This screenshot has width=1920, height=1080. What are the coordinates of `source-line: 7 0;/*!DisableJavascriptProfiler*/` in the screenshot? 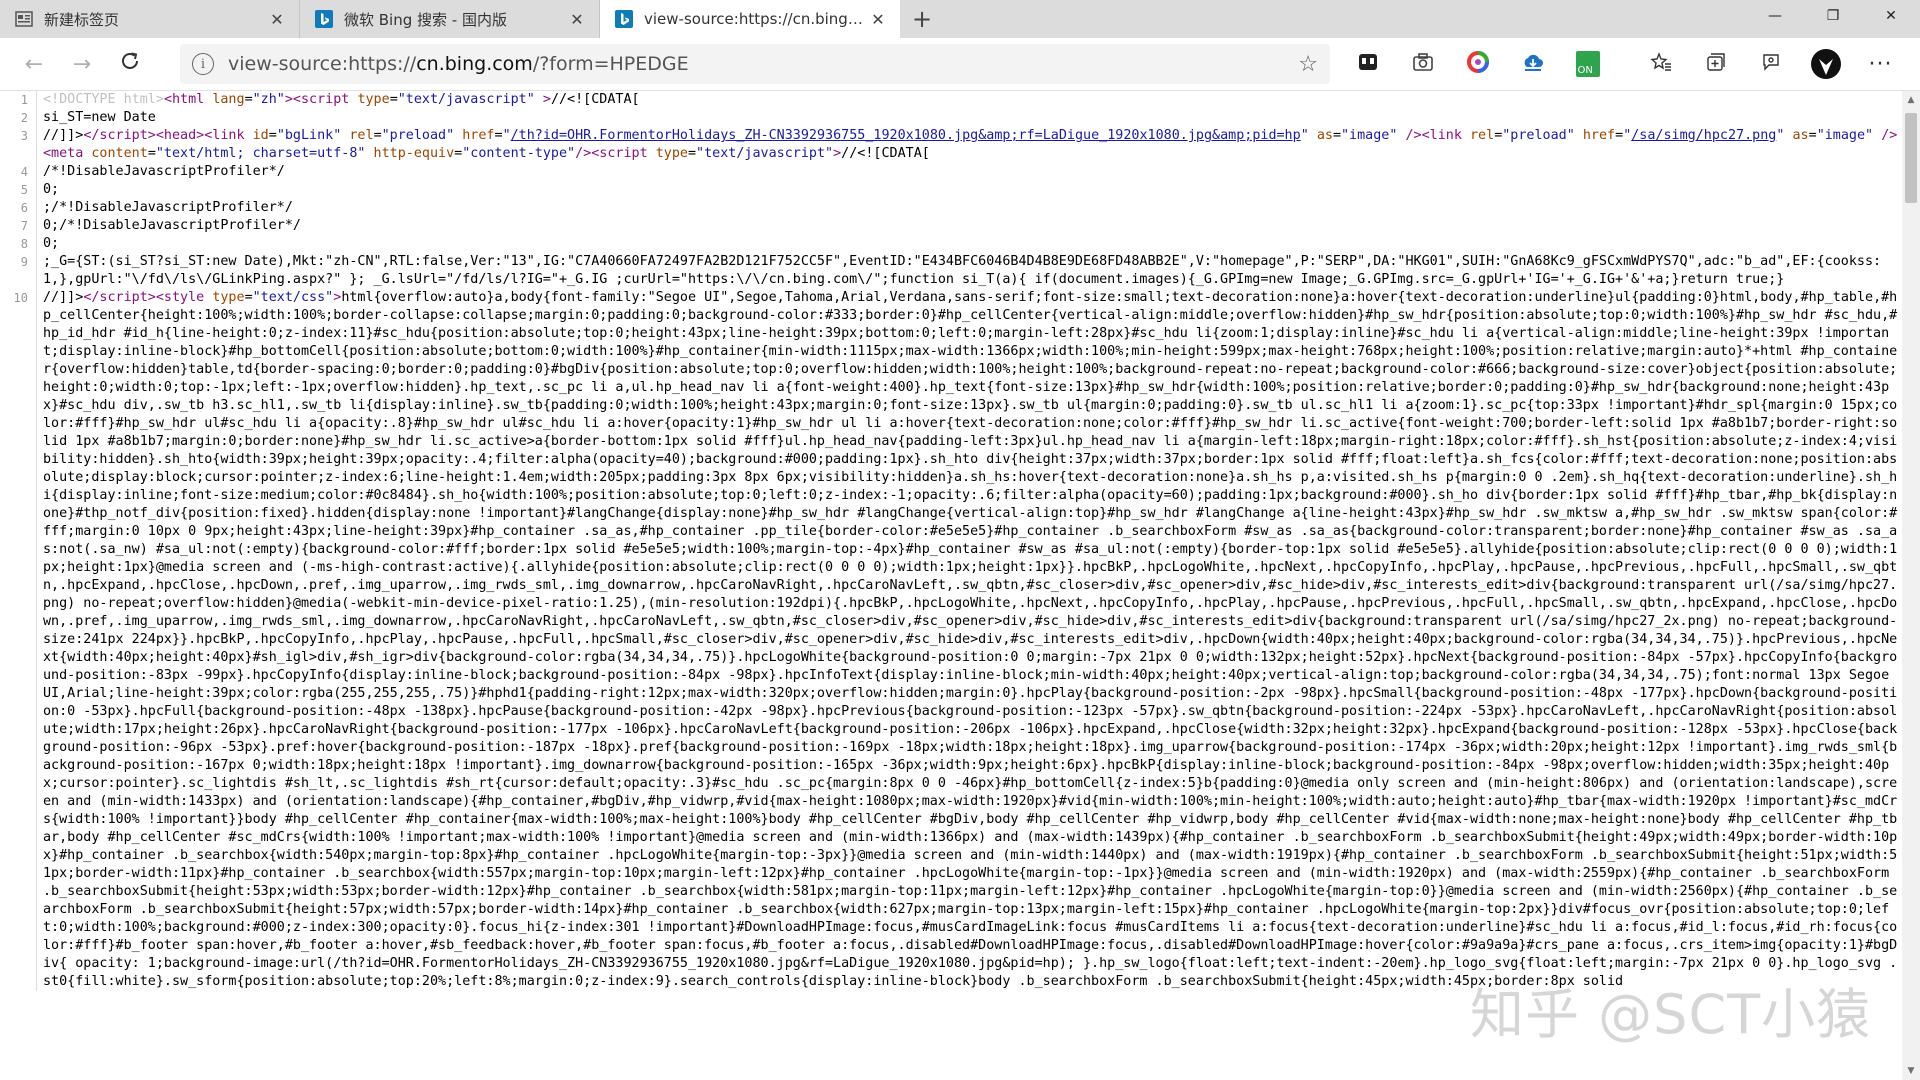 It's located at (951, 226).